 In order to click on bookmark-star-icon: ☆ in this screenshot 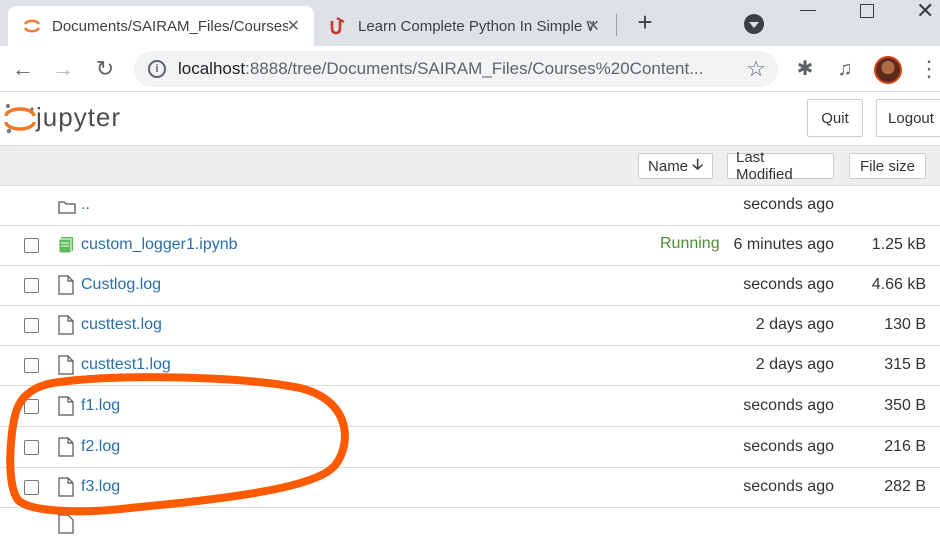, I will do `click(756, 69)`.